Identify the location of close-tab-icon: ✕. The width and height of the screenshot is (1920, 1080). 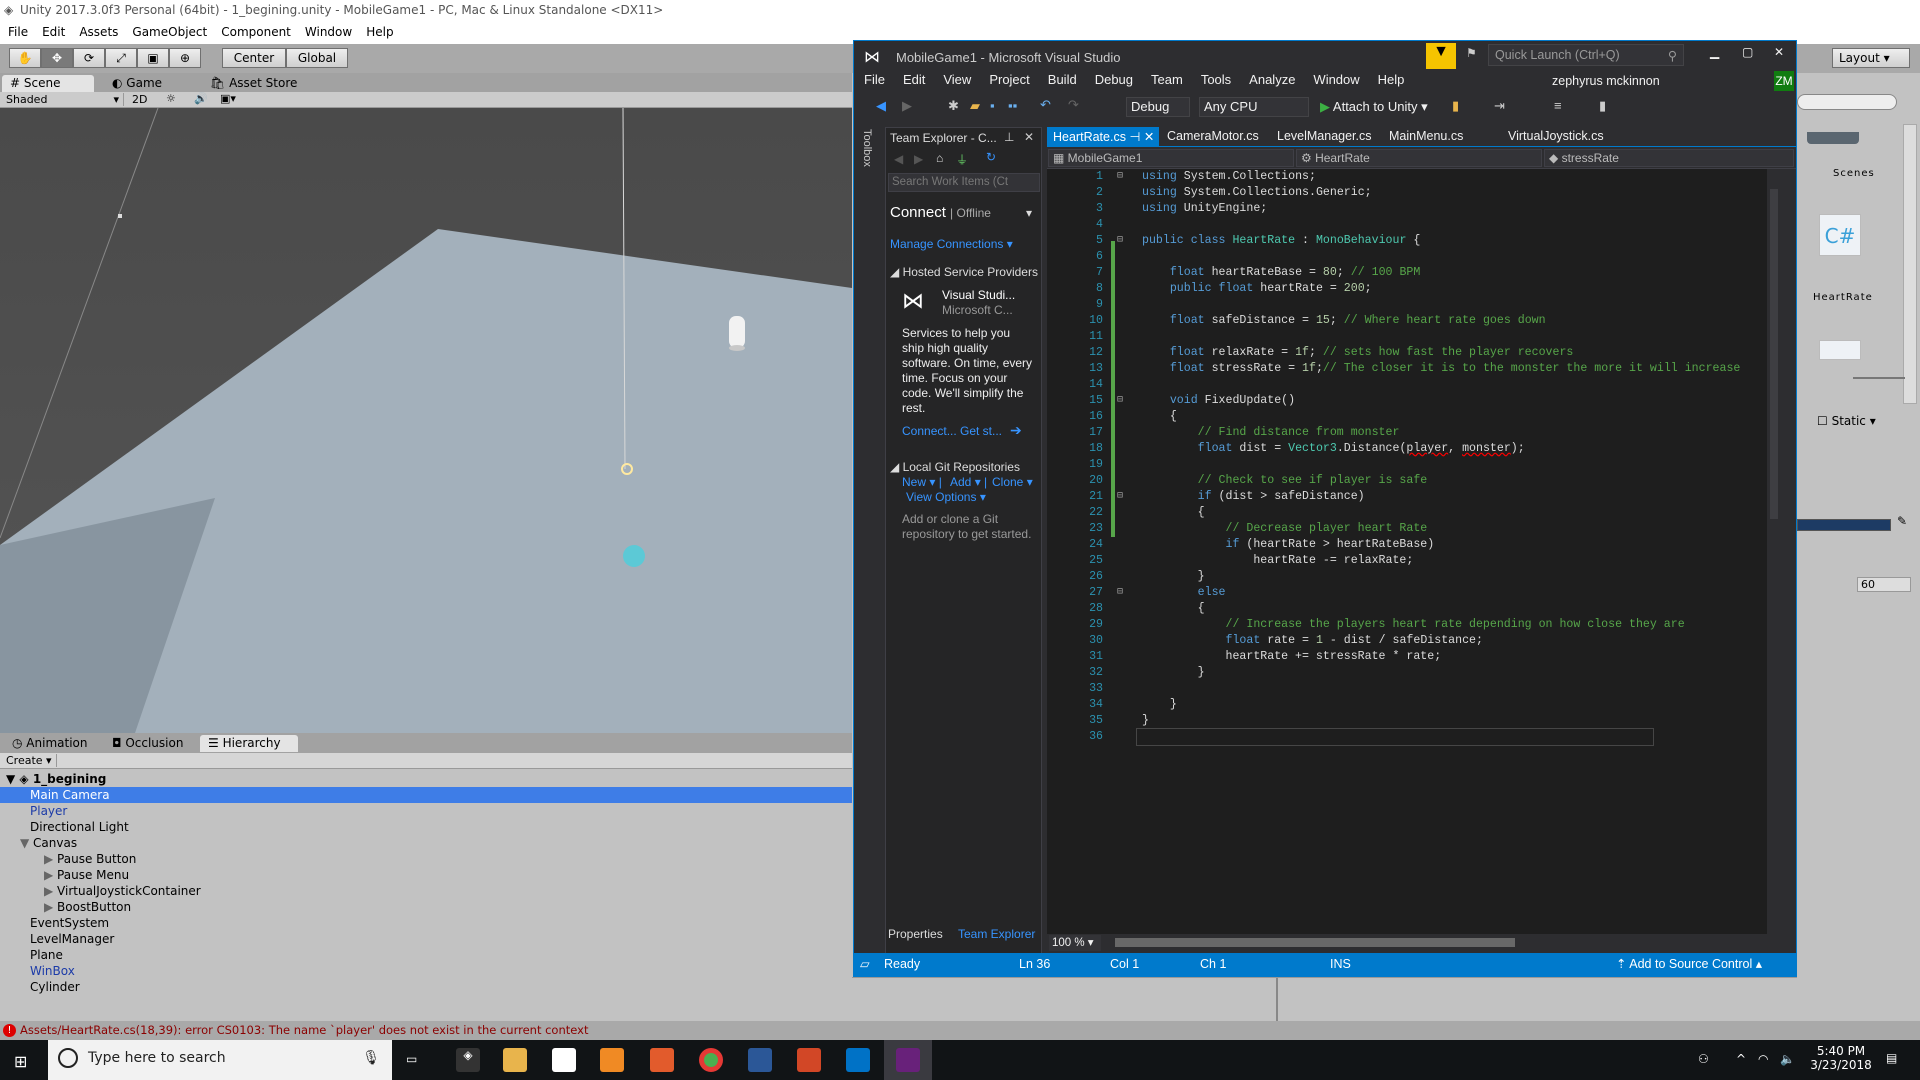
(1149, 137).